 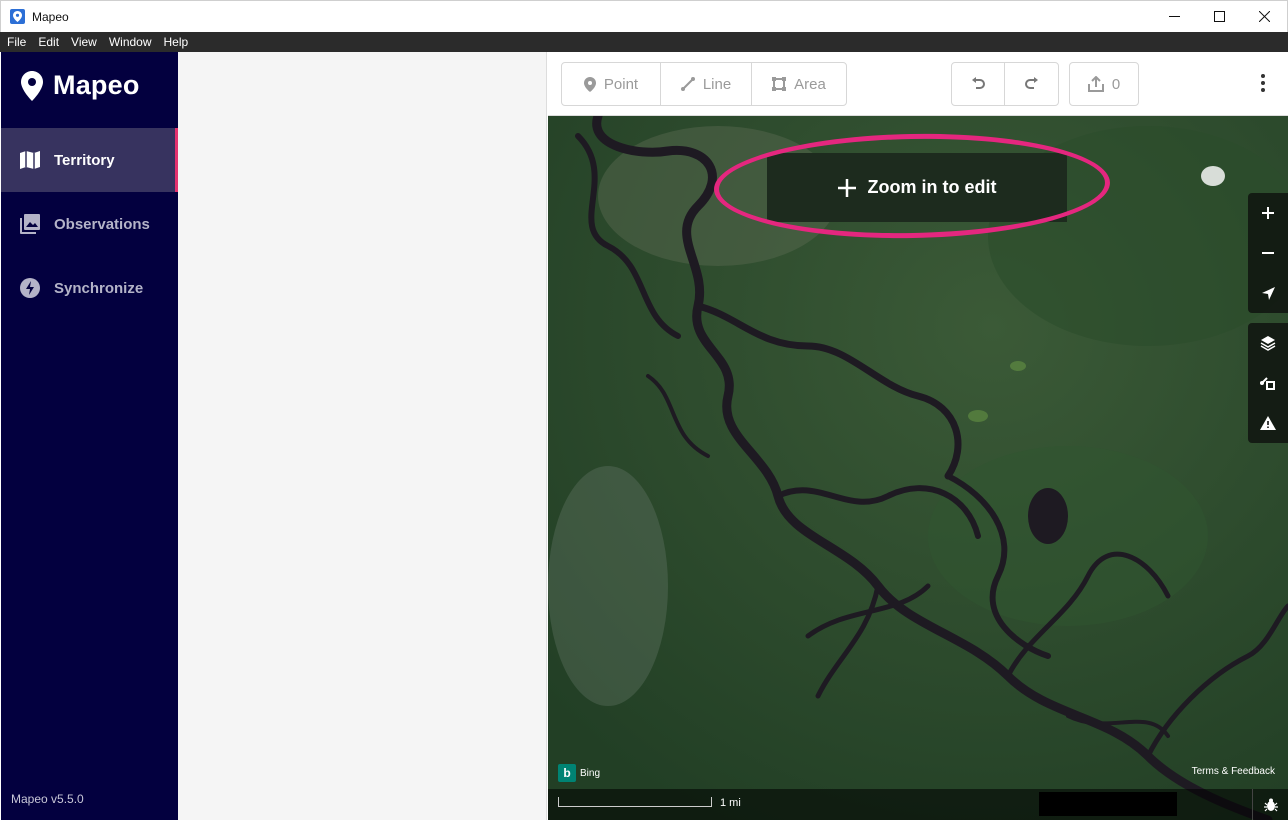 I want to click on sidebar-item-label: Synchronize, so click(x=99, y=288).